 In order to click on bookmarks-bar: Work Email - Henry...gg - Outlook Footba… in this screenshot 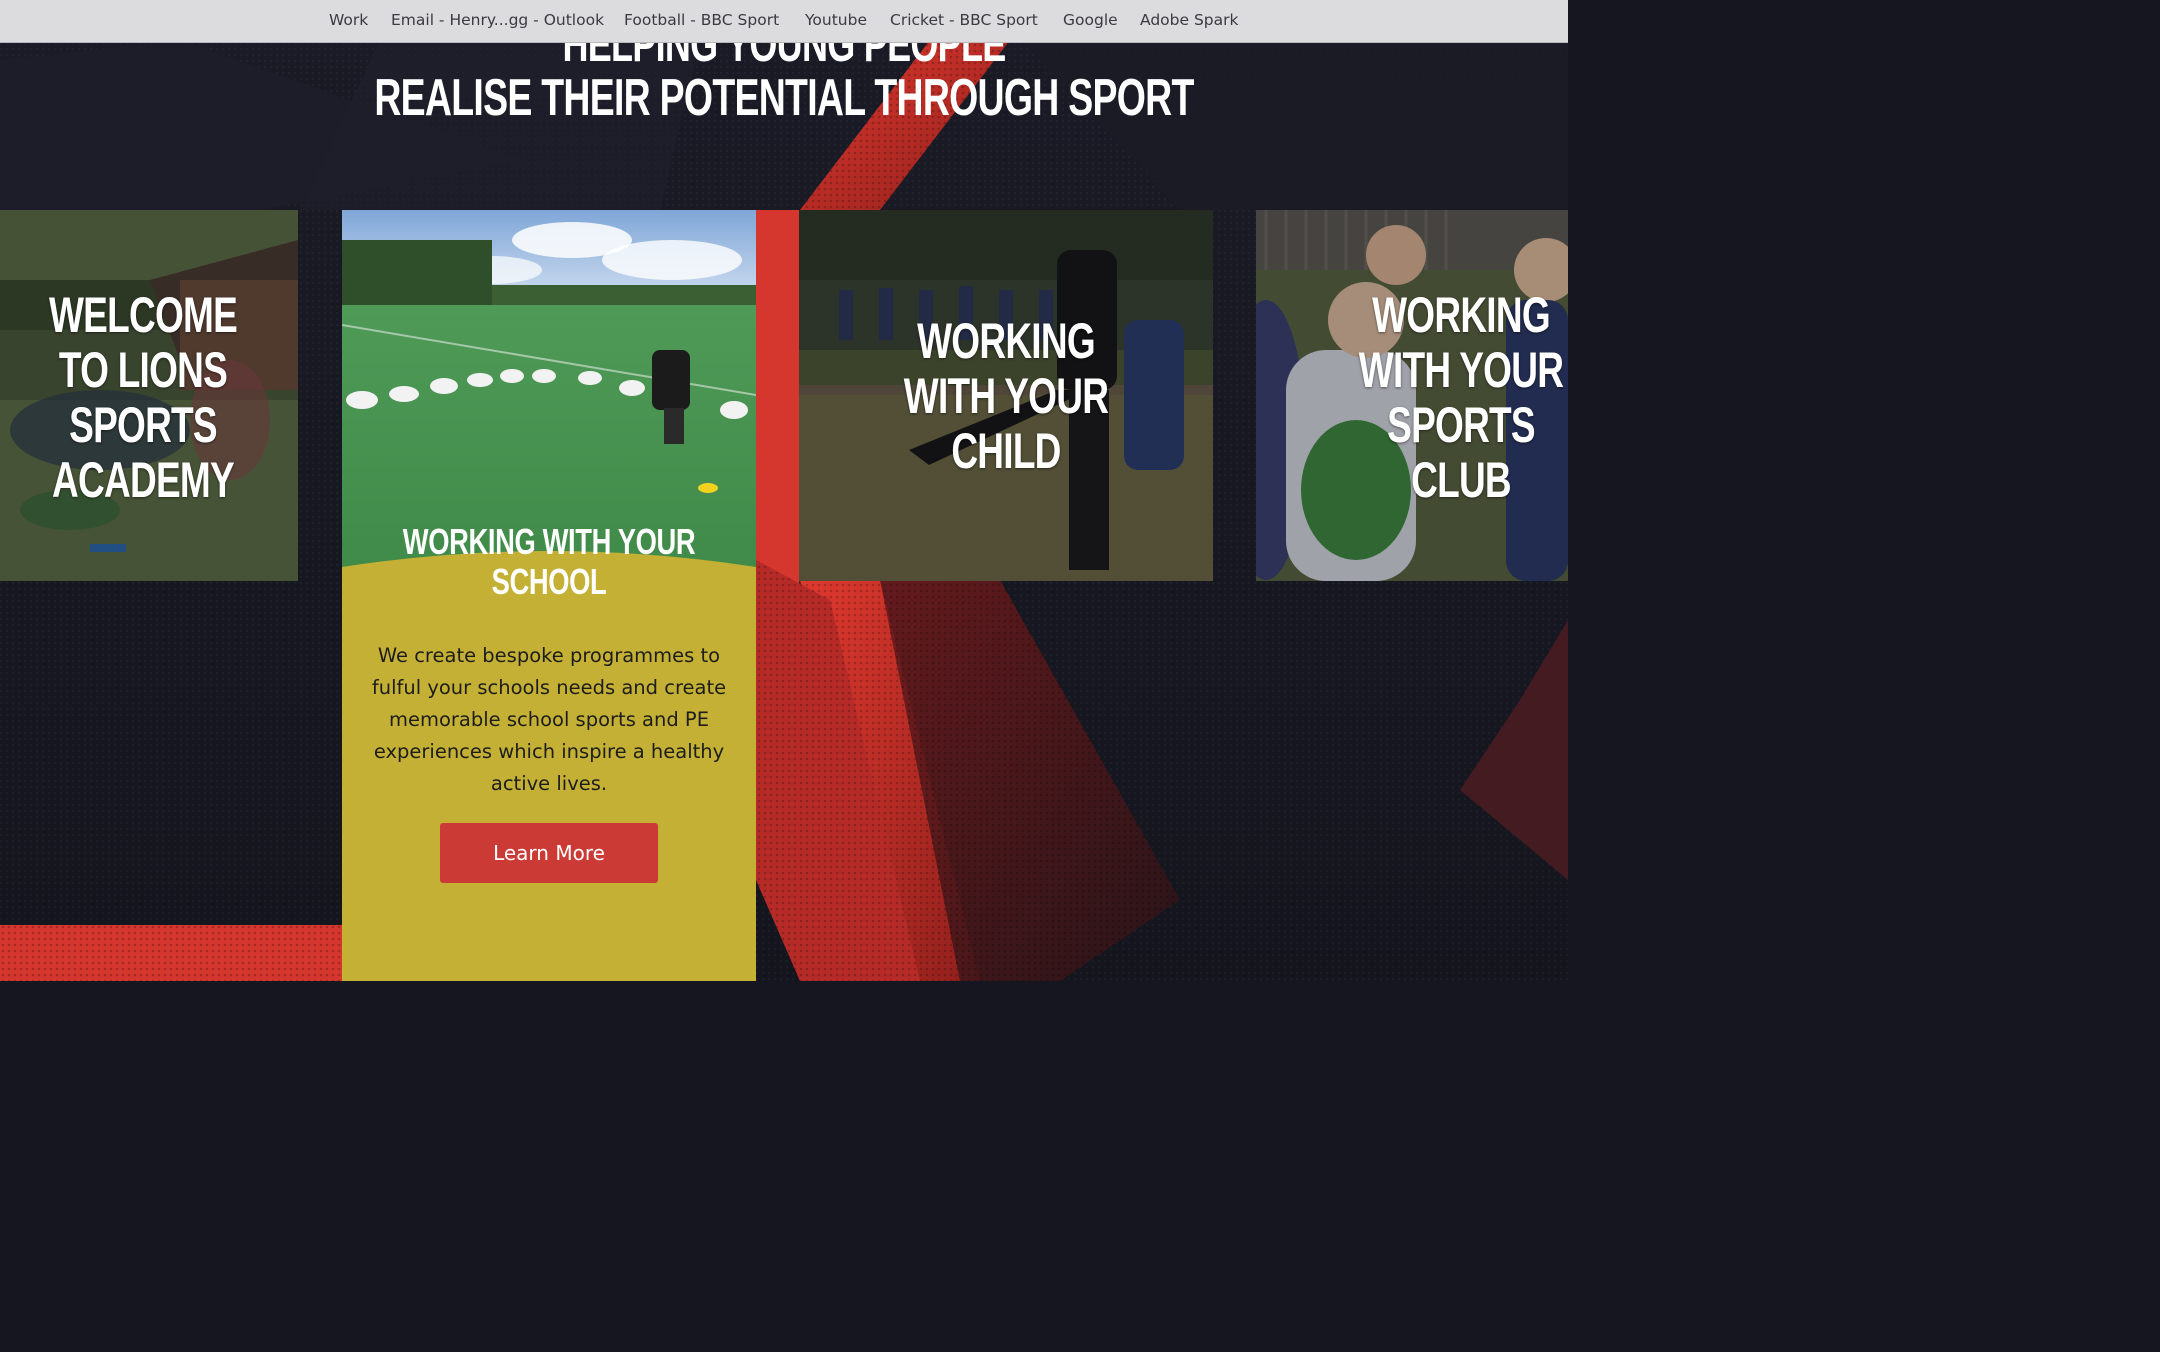, I will do `click(784, 21)`.